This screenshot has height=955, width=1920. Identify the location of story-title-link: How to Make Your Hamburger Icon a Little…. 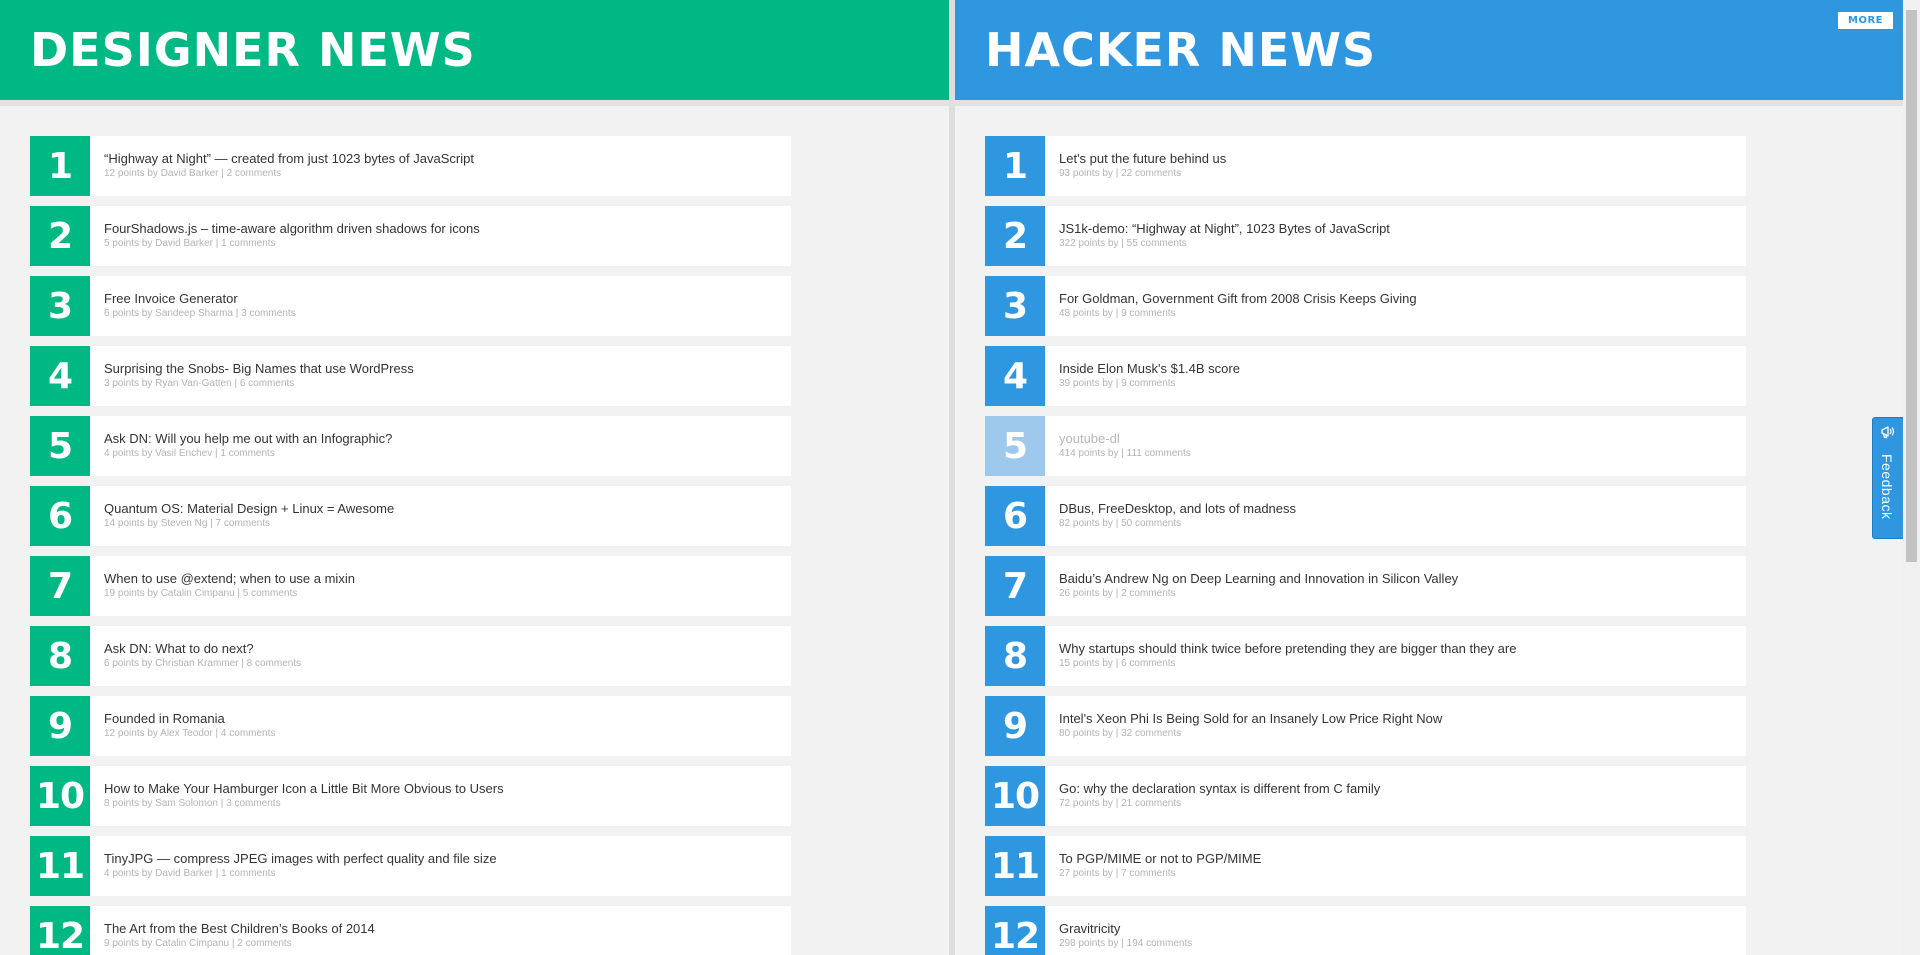
(304, 789).